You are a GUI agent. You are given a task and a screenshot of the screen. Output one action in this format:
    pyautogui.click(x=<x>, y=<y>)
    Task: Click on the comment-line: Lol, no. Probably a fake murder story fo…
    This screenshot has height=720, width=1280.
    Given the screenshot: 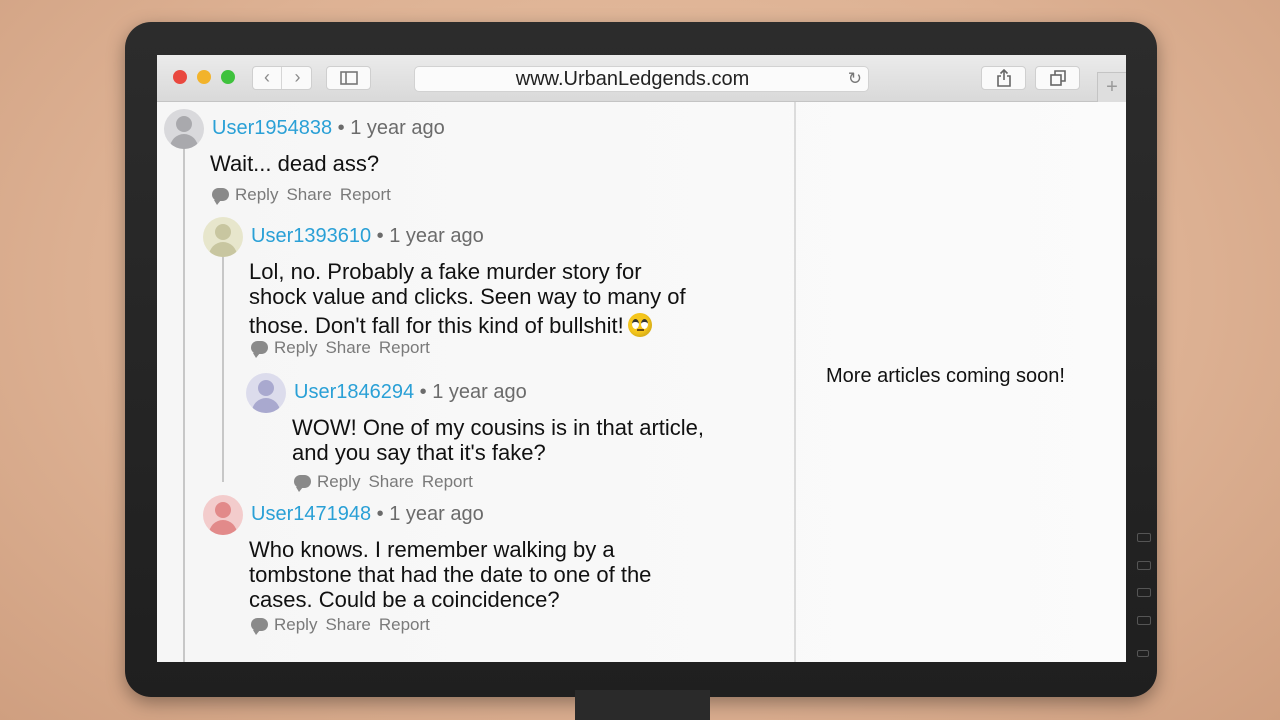 What is the action you would take?
    pyautogui.click(x=445, y=271)
    